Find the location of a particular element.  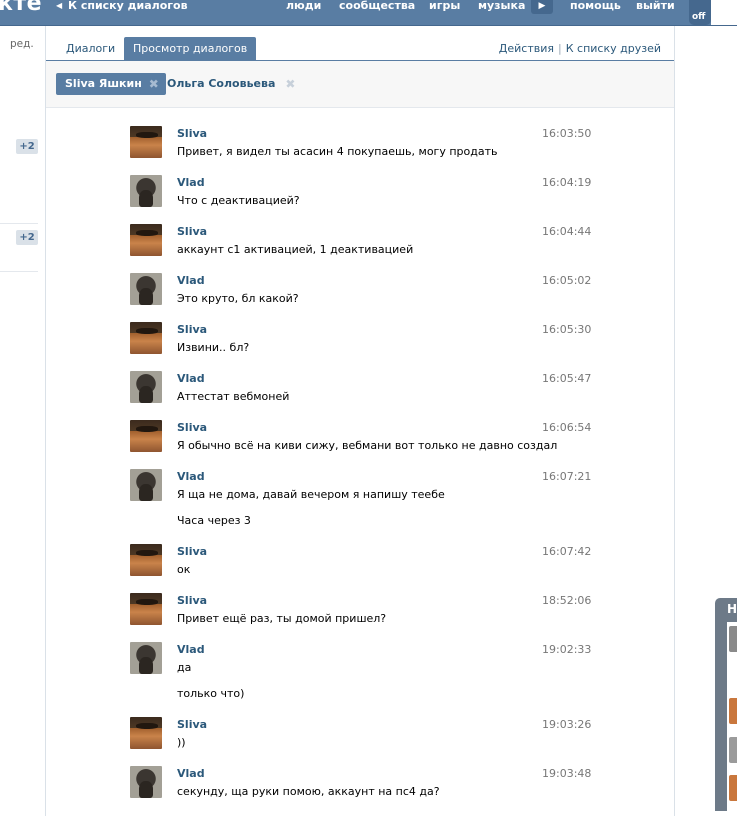

message-text: ок is located at coordinates (184, 569).